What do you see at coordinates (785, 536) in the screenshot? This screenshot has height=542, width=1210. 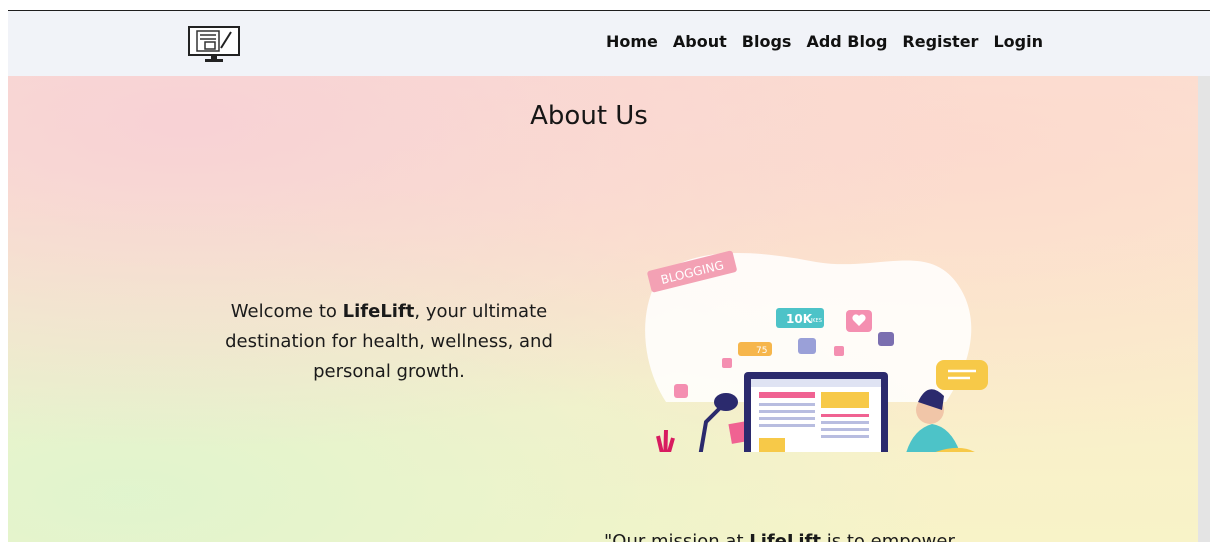 I see `mission-brand-name: LifeLift` at bounding box center [785, 536].